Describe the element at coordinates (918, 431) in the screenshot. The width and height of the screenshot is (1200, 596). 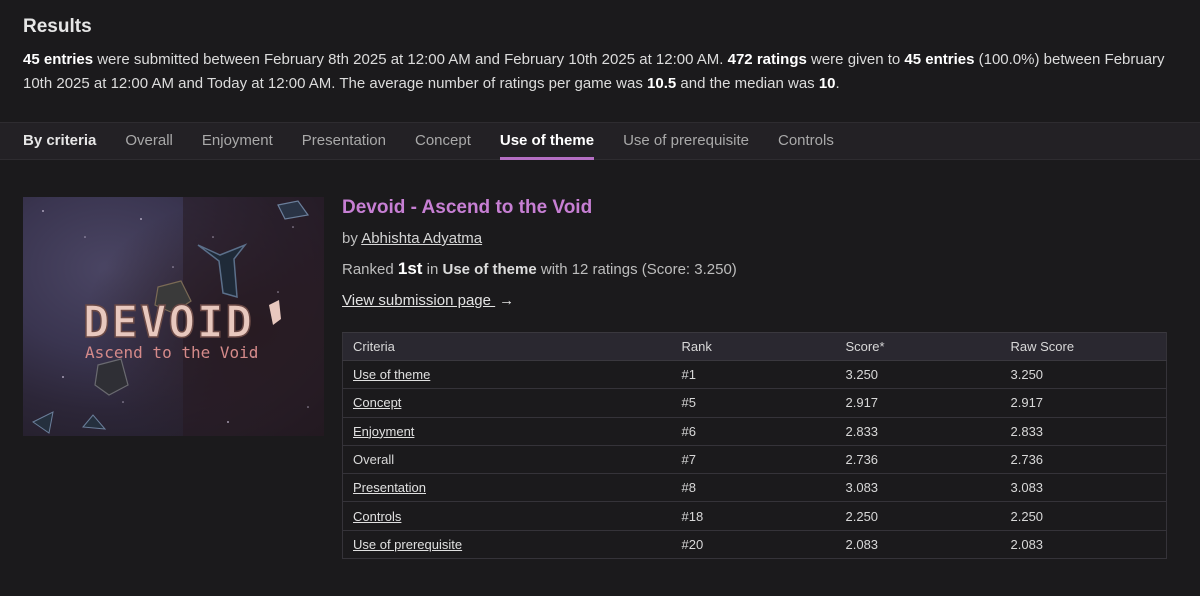
I see `score-cell: 2.833` at that location.